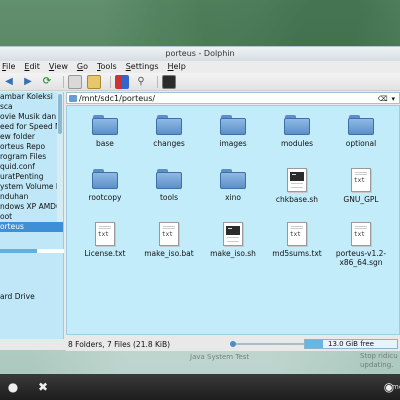 The width and height of the screenshot is (400, 400). What do you see at coordinates (361, 191) in the screenshot?
I see `file-item: txt GNU_GPL` at bounding box center [361, 191].